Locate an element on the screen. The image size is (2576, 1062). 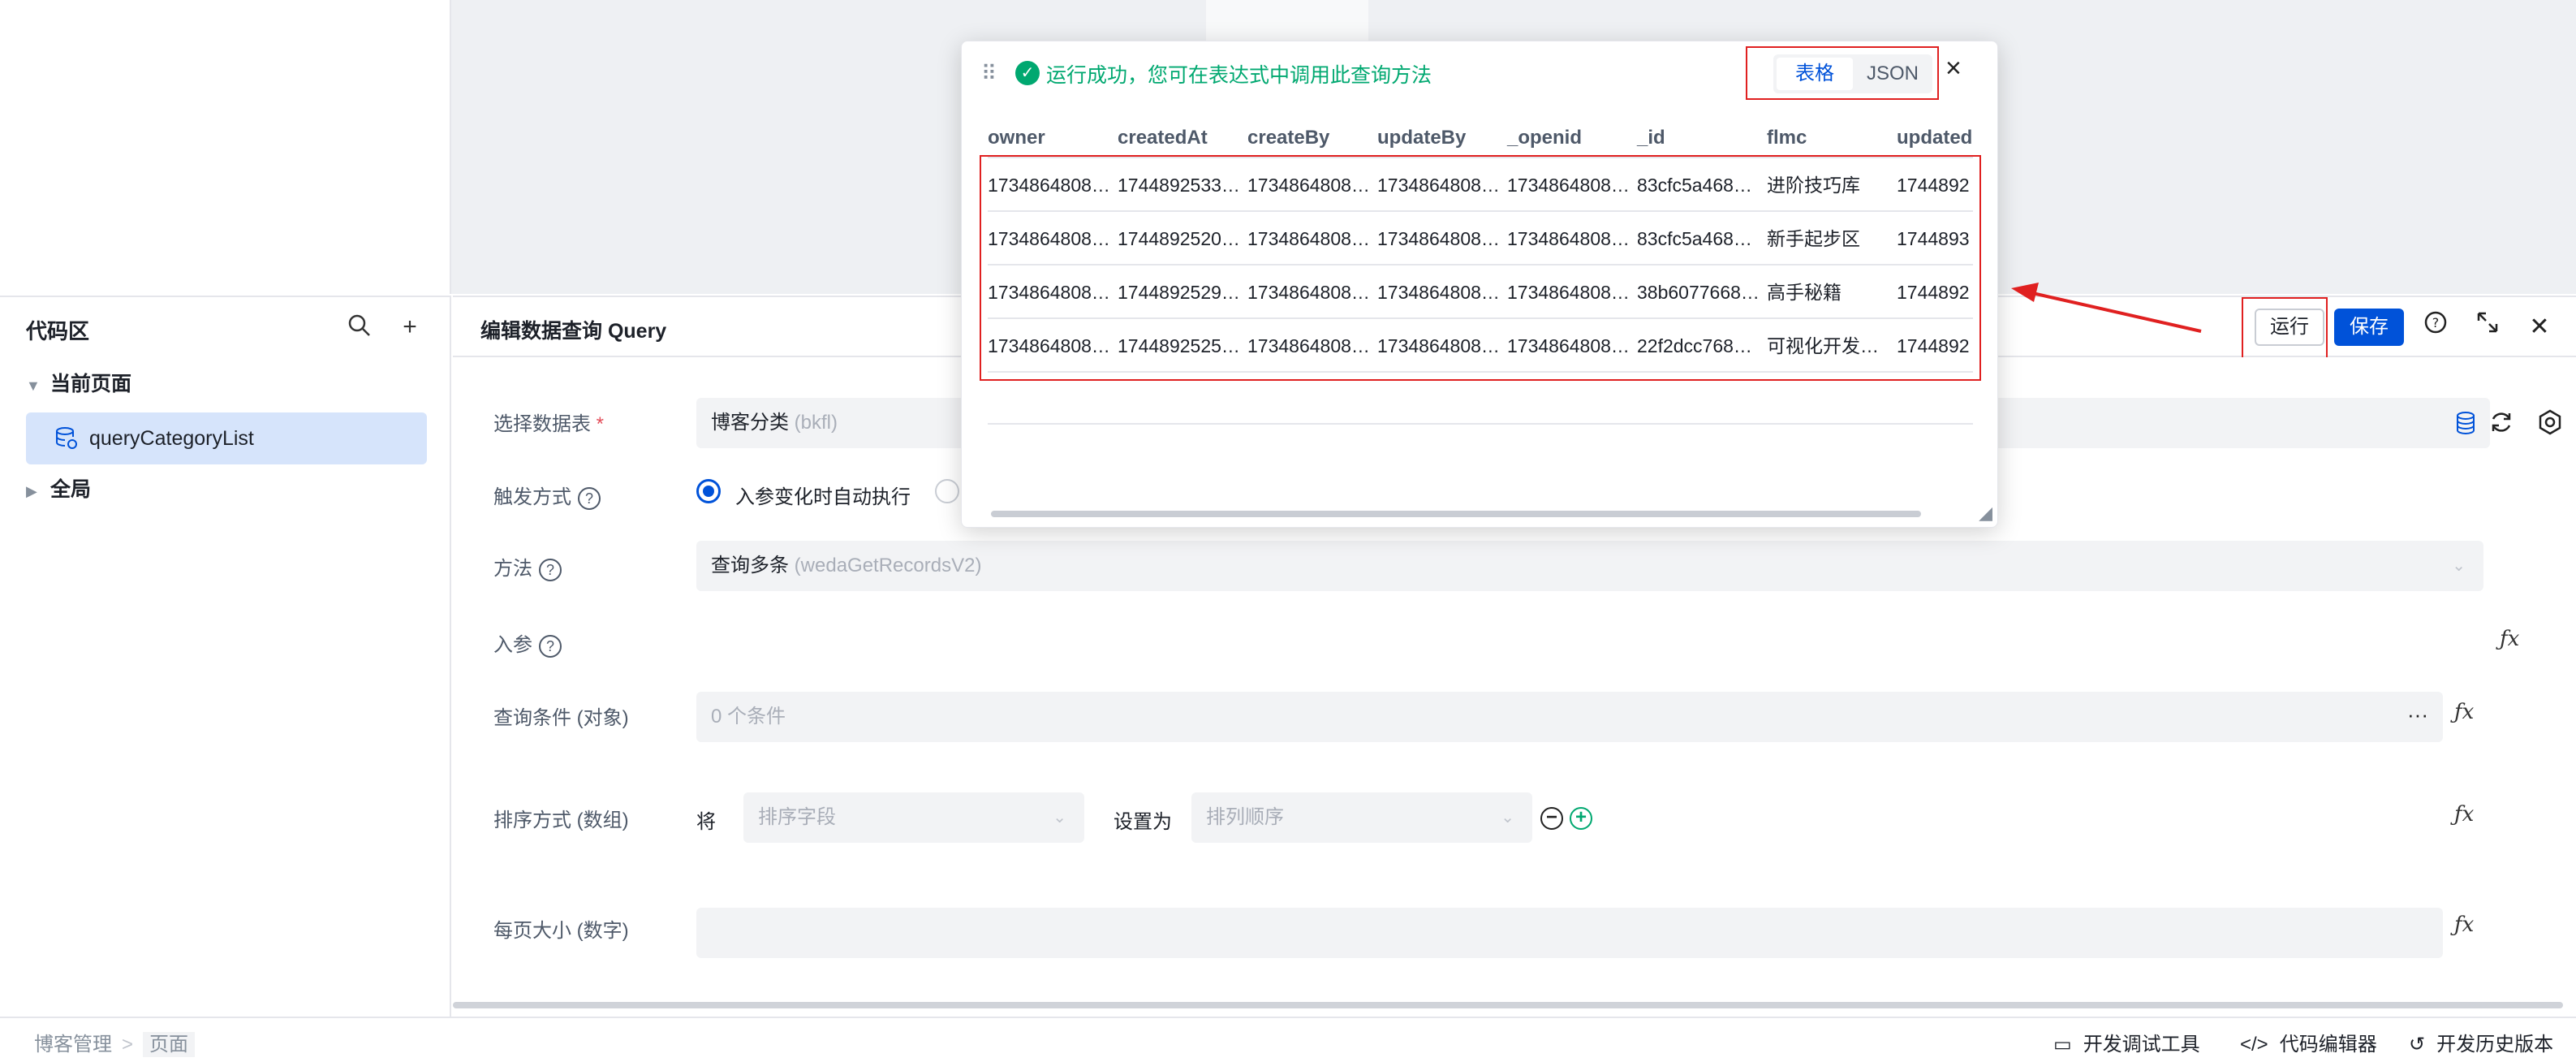
breadcrumb-item: 博客管理 is located at coordinates (73, 1045).